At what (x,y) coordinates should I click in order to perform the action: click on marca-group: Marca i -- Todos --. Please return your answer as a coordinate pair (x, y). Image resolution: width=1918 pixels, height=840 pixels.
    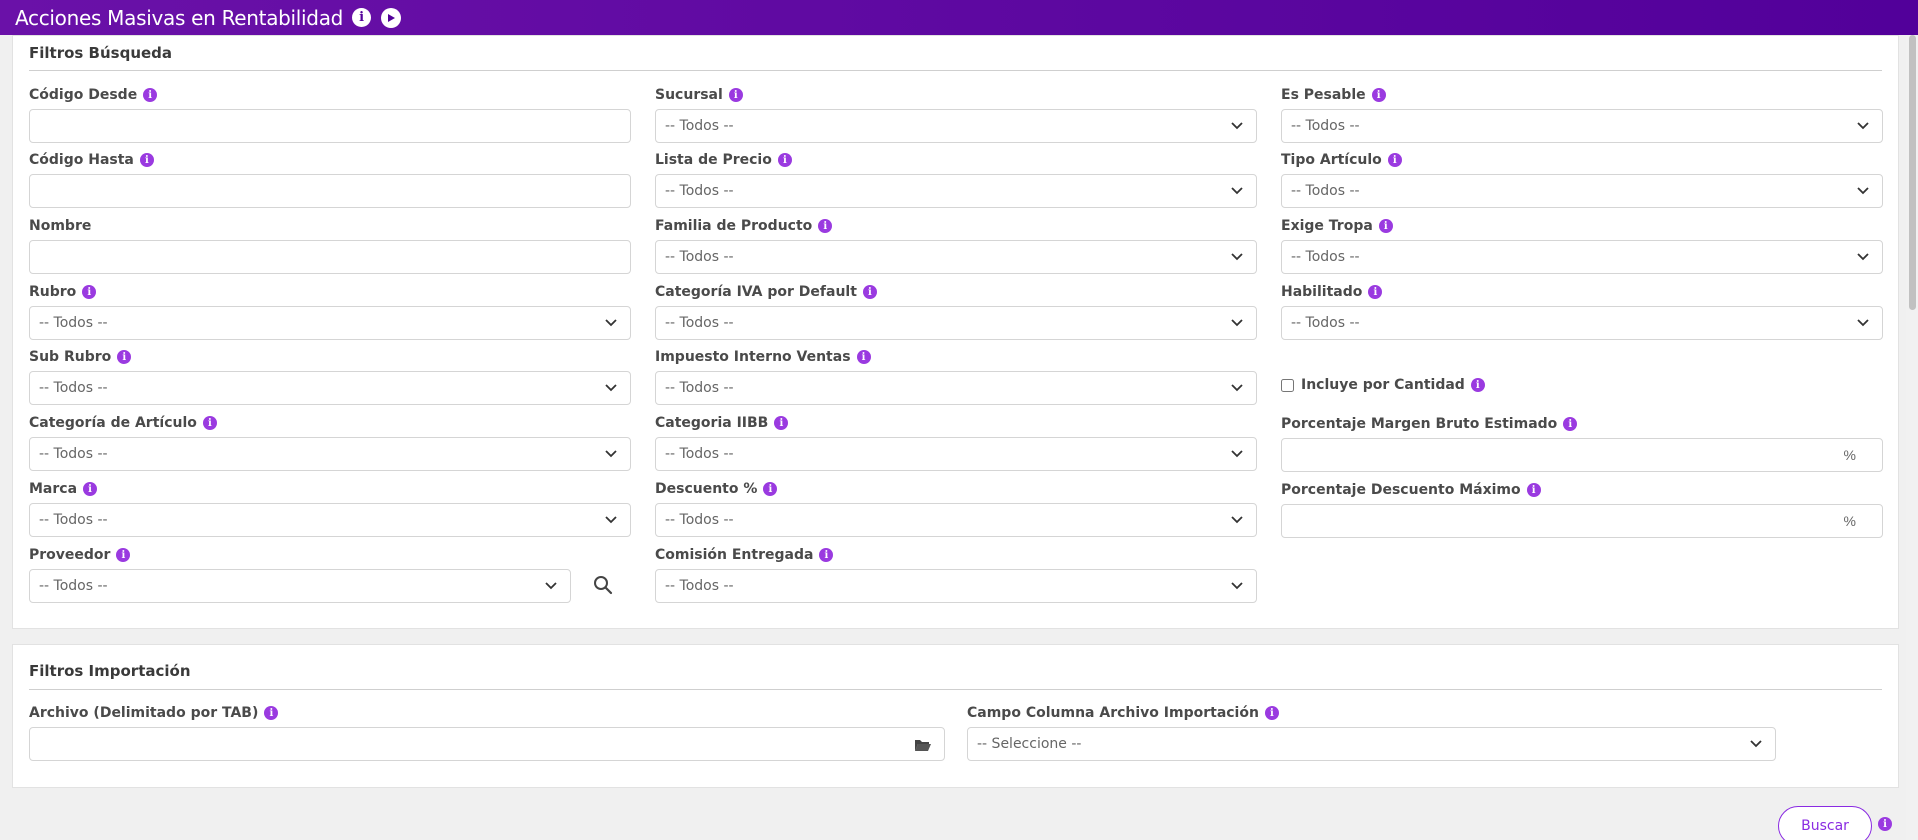
    Looking at the image, I should click on (330, 508).